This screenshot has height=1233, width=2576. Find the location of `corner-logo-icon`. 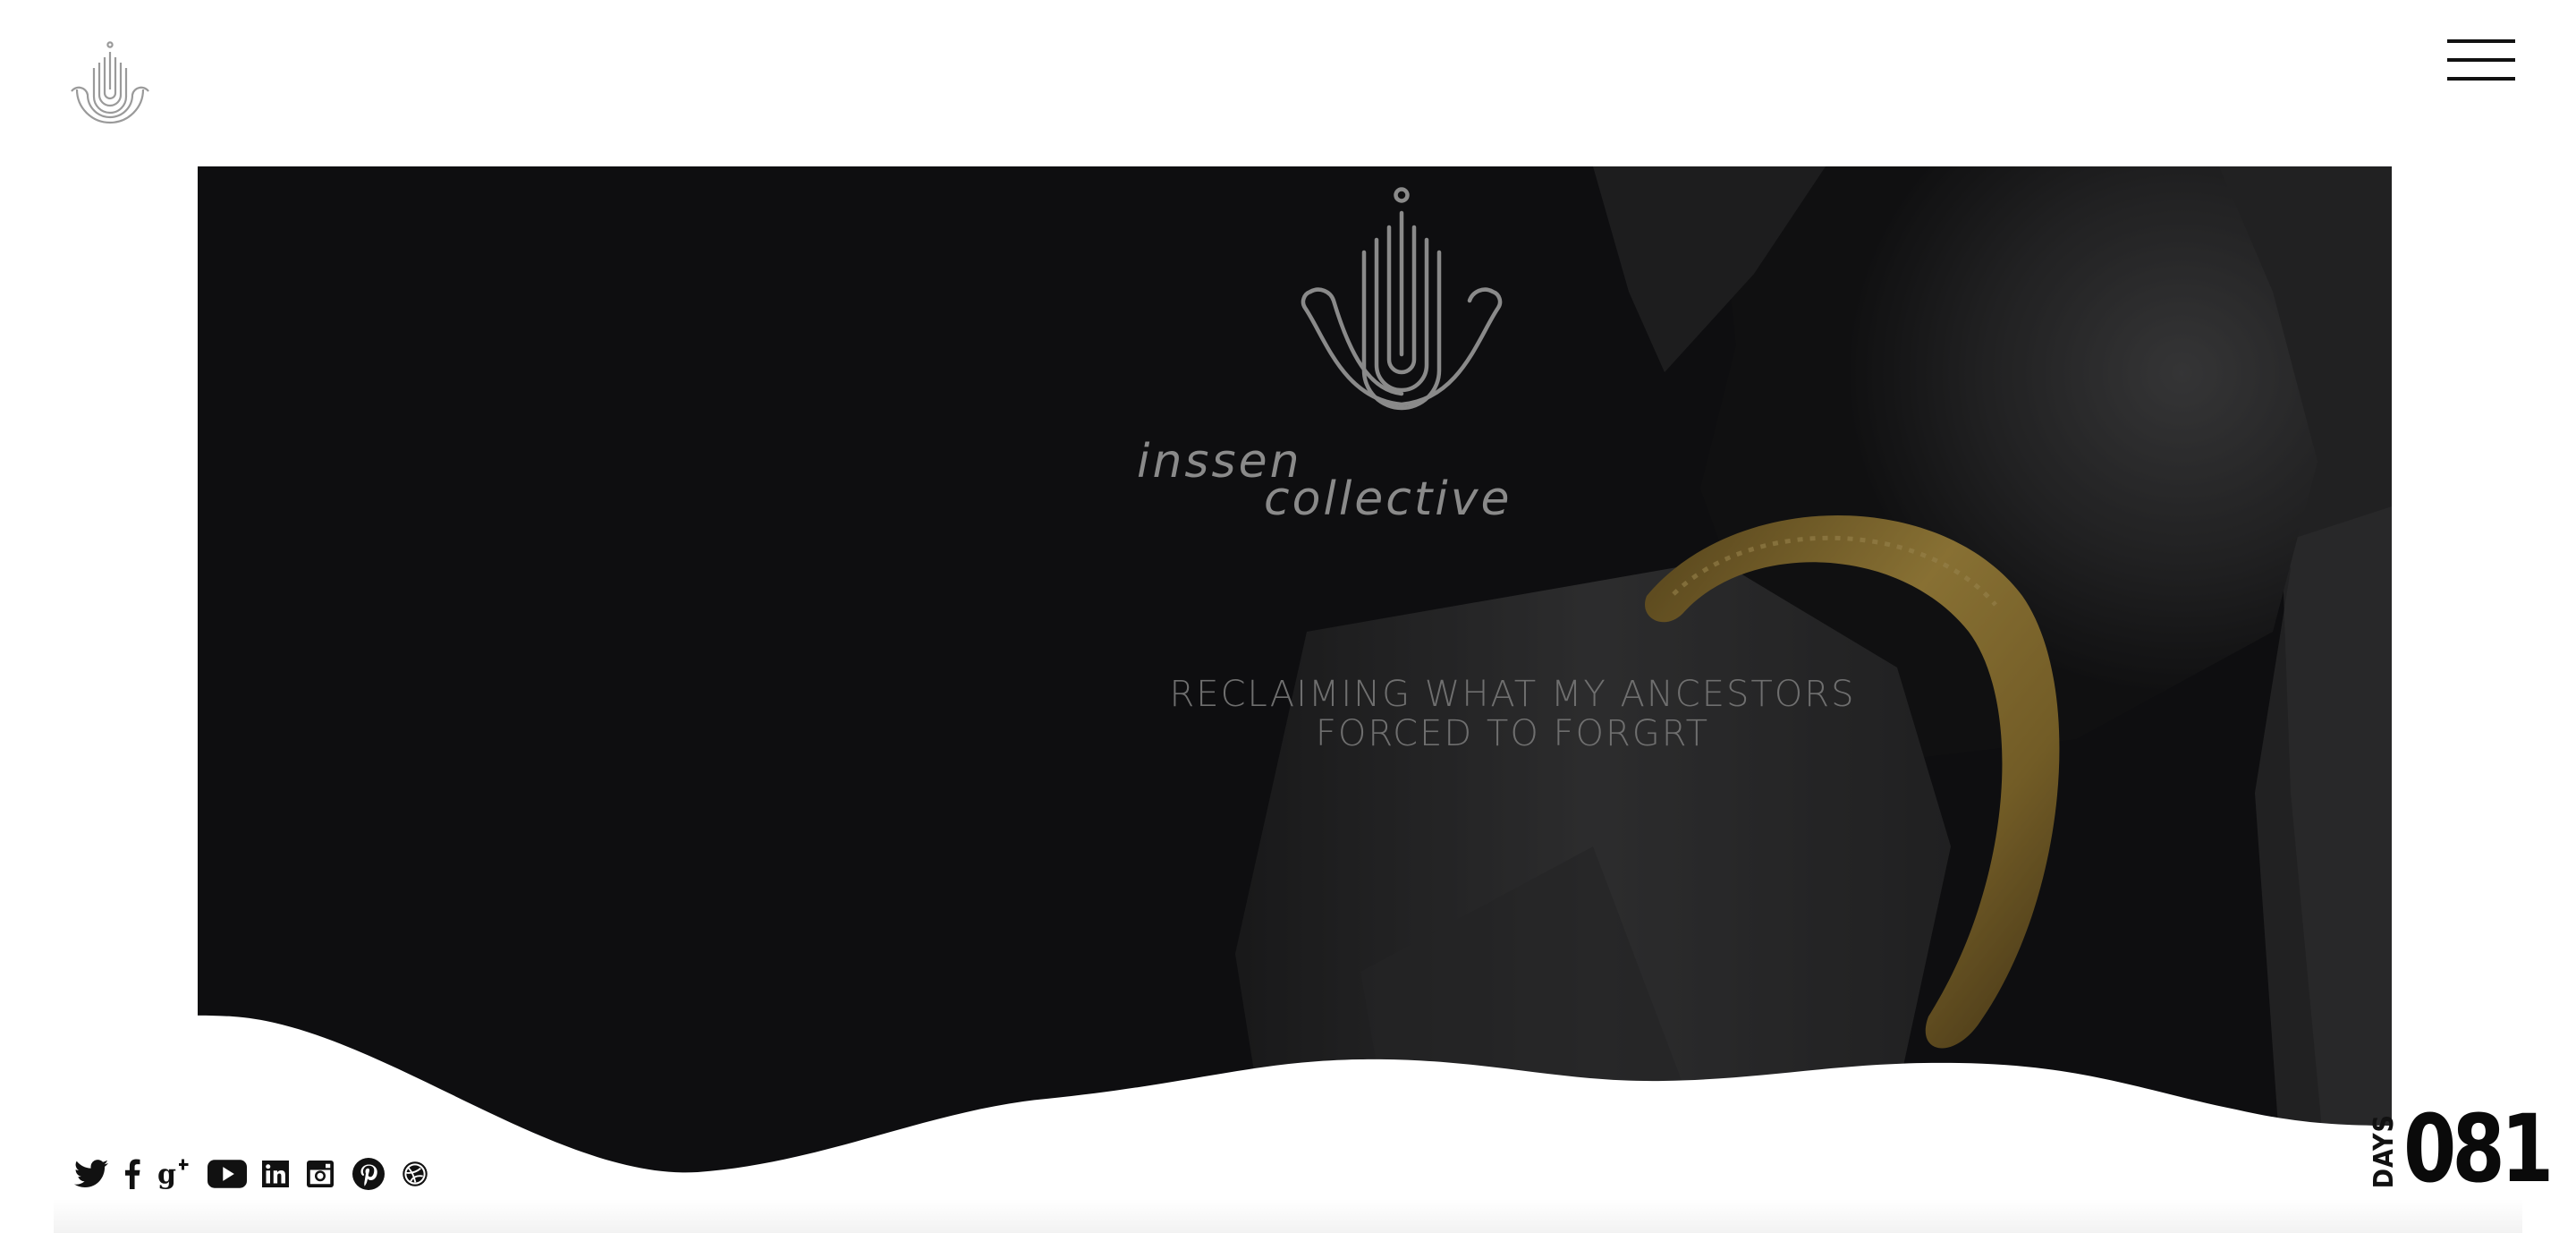

corner-logo-icon is located at coordinates (110, 89).